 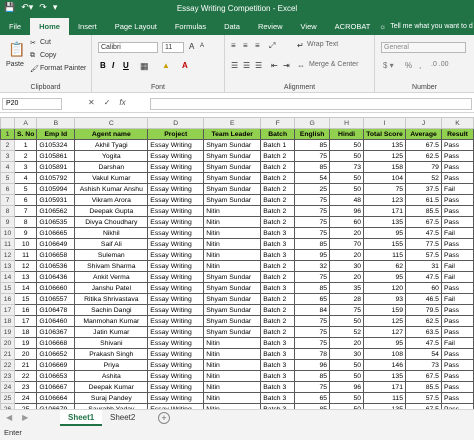 What do you see at coordinates (278, 145) in the screenshot?
I see `data-cell: Batch 1` at bounding box center [278, 145].